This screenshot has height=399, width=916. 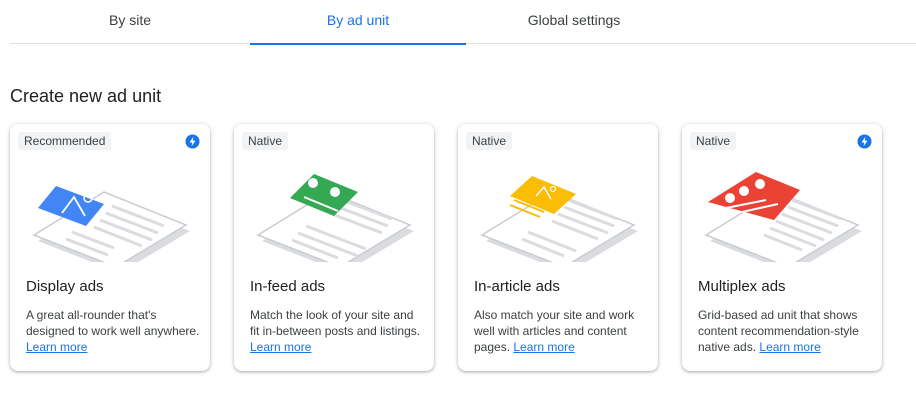 I want to click on multiplex-ad-illustration, so click(x=783, y=217).